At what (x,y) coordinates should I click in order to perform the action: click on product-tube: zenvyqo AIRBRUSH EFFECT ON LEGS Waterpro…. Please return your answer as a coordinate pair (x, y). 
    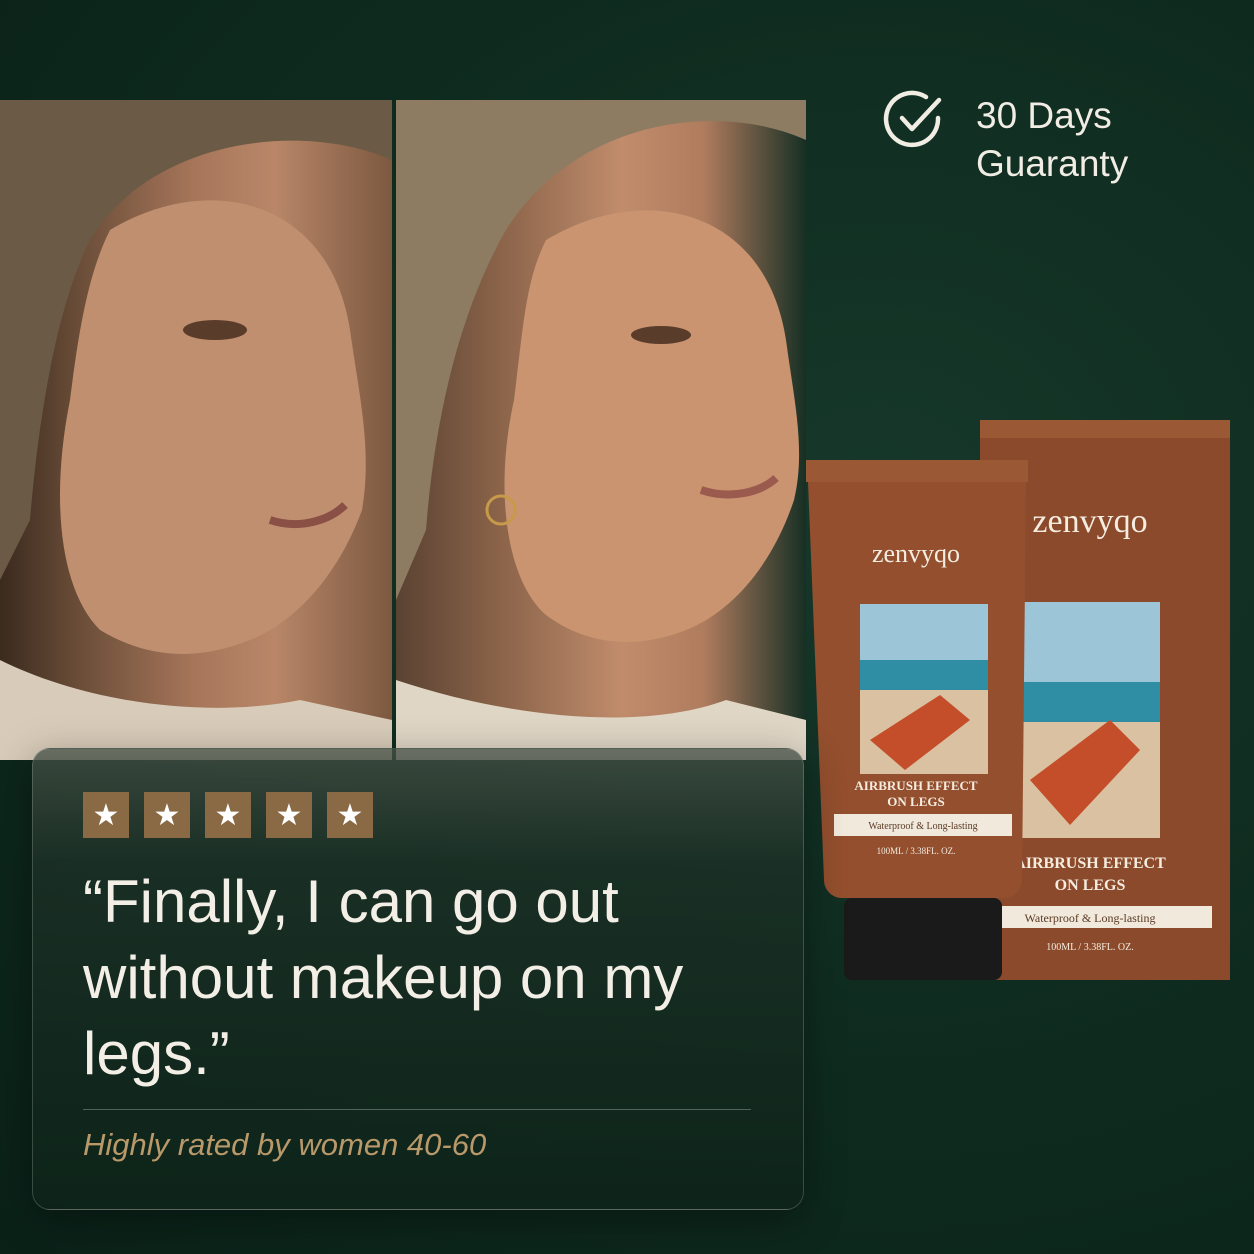
    Looking at the image, I should click on (917, 720).